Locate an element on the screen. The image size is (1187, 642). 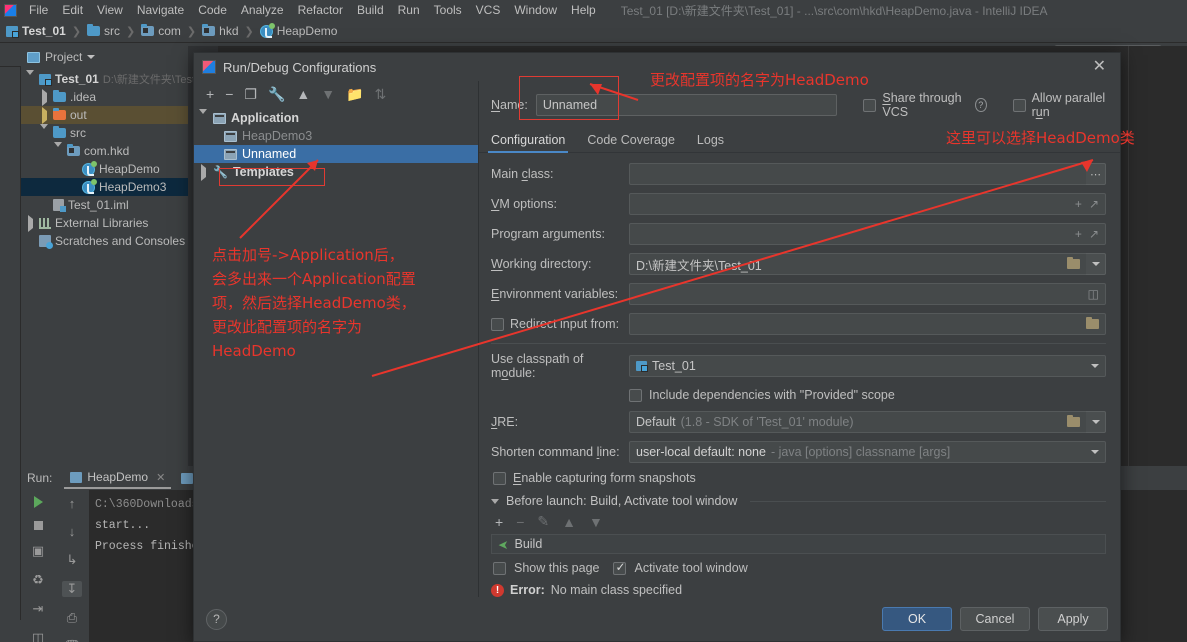
help-question-icon: ? is located at coordinates (980, 105).